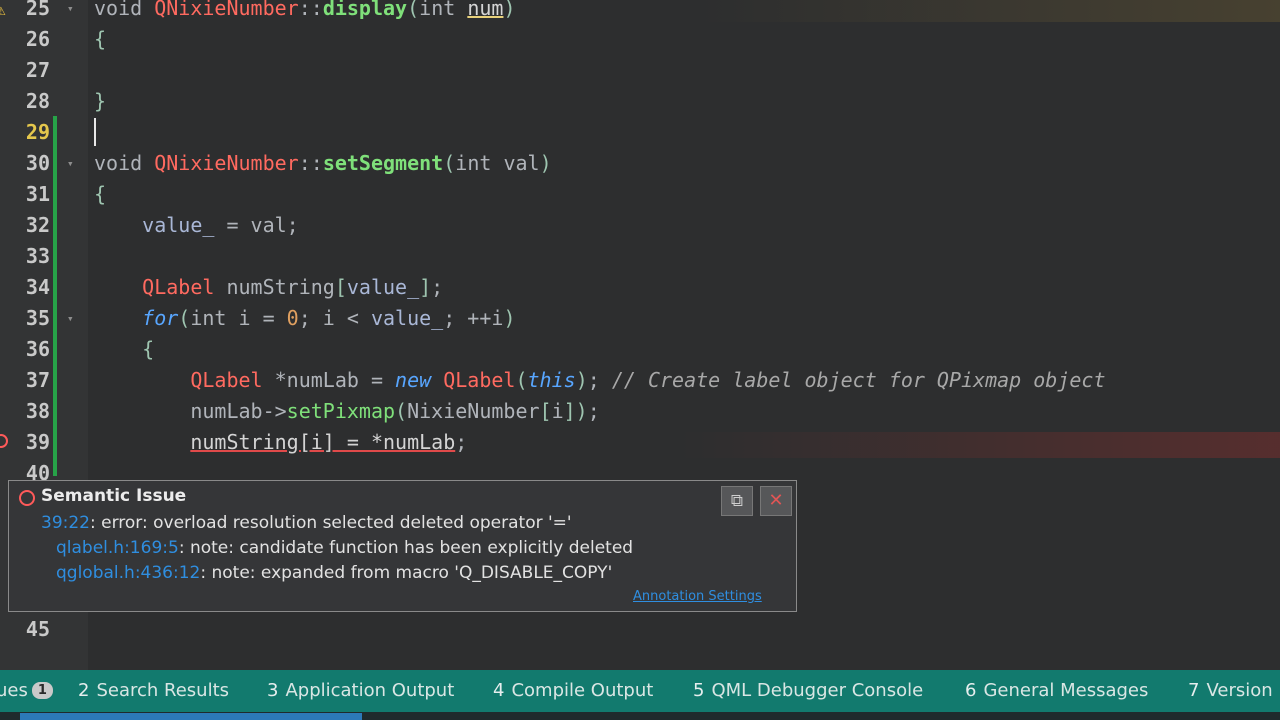  What do you see at coordinates (95, 132) in the screenshot?
I see `text-cursor` at bounding box center [95, 132].